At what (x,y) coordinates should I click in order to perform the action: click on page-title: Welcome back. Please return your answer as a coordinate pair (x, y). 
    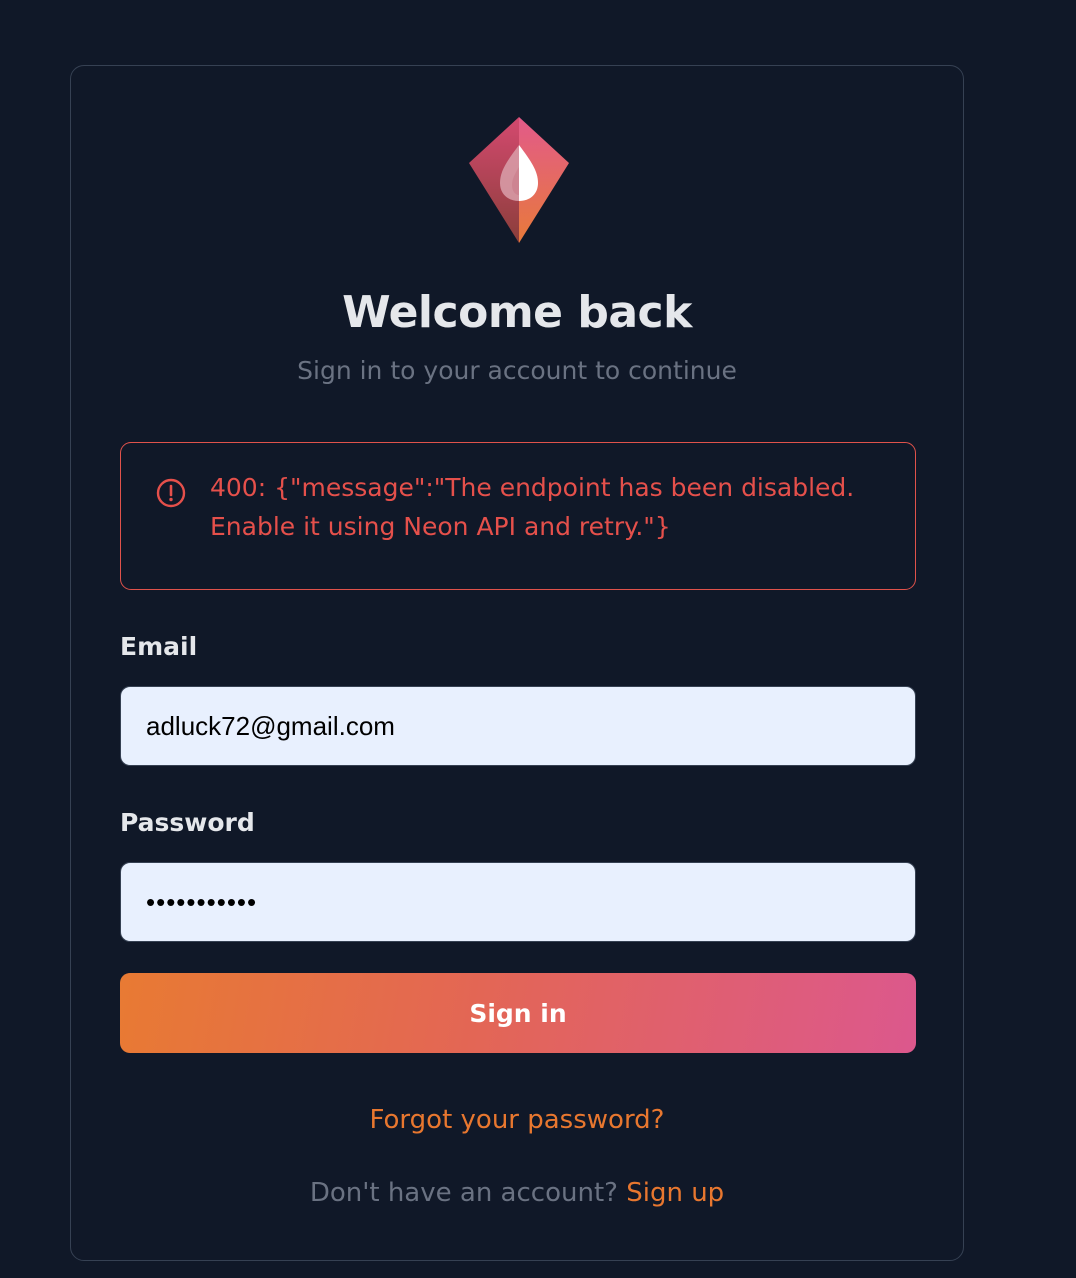
    Looking at the image, I should click on (517, 312).